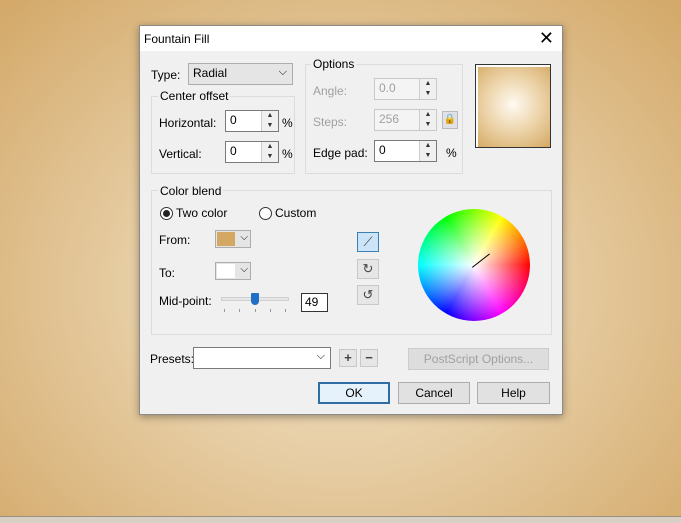 The image size is (681, 523). What do you see at coordinates (405, 89) in the screenshot?
I see `angle-input: 0.0 ▲ ▼` at bounding box center [405, 89].